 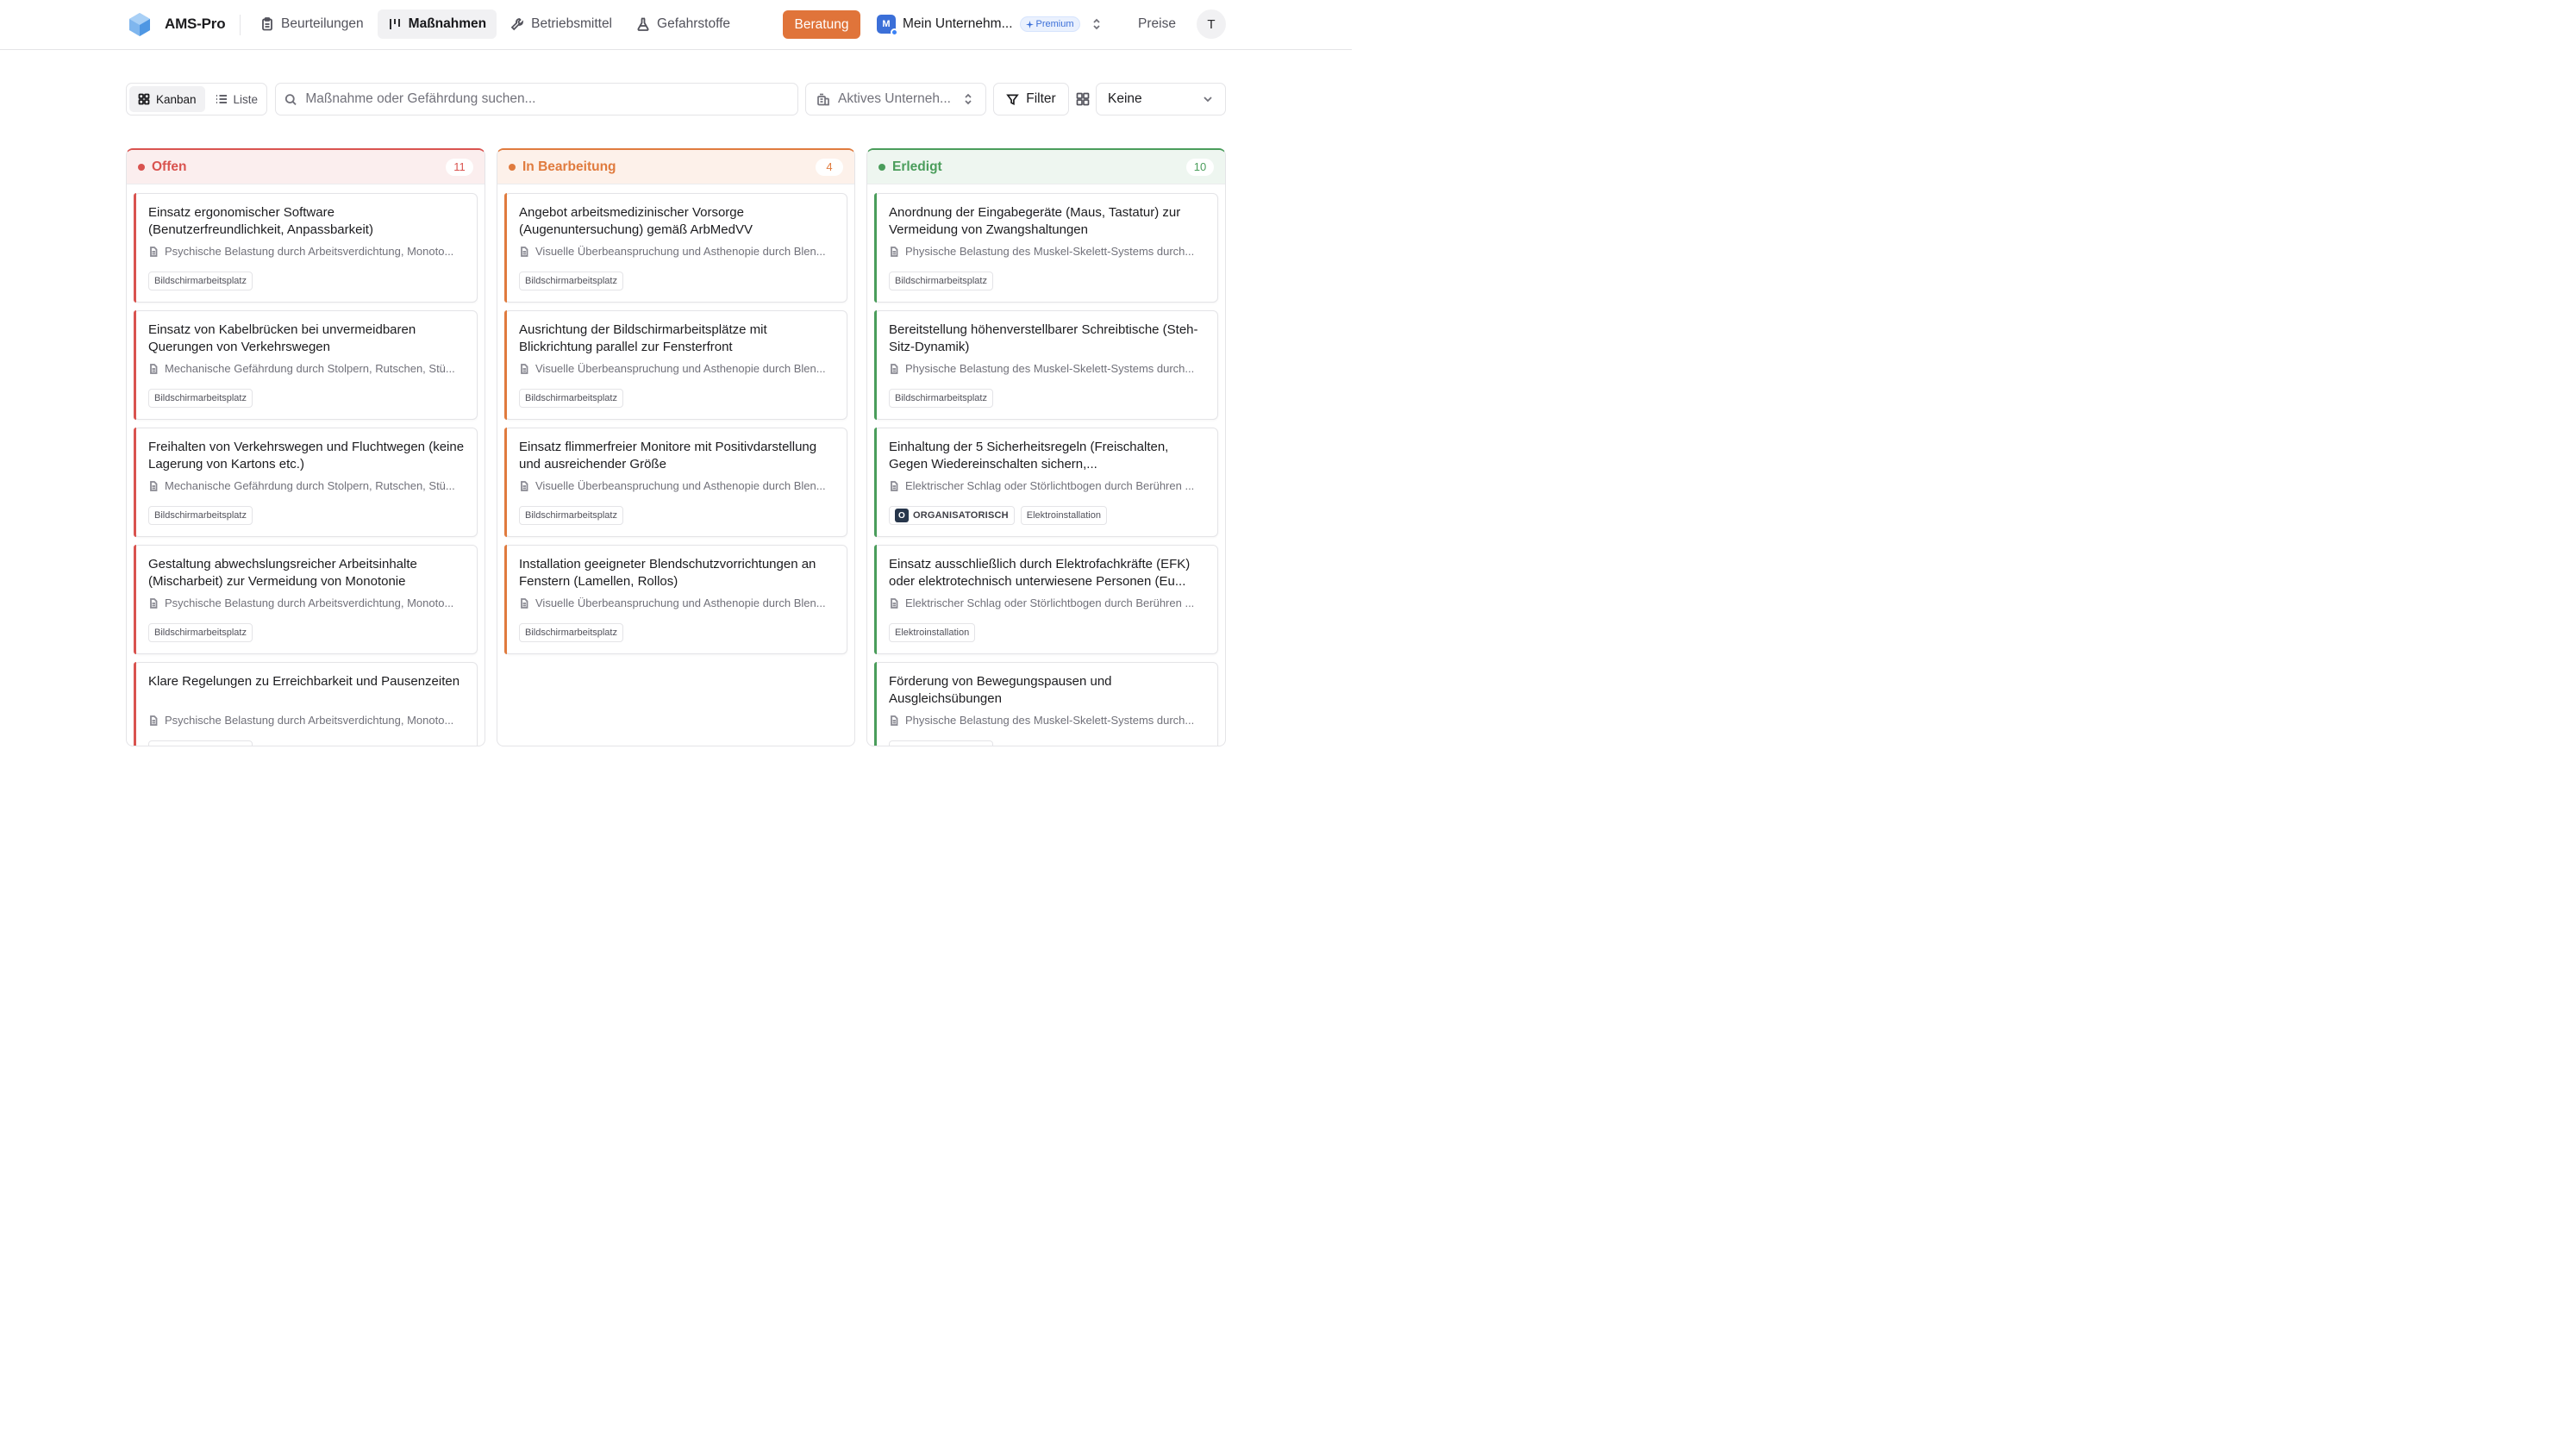 I want to click on app-name: AMS-Pro, so click(x=195, y=24).